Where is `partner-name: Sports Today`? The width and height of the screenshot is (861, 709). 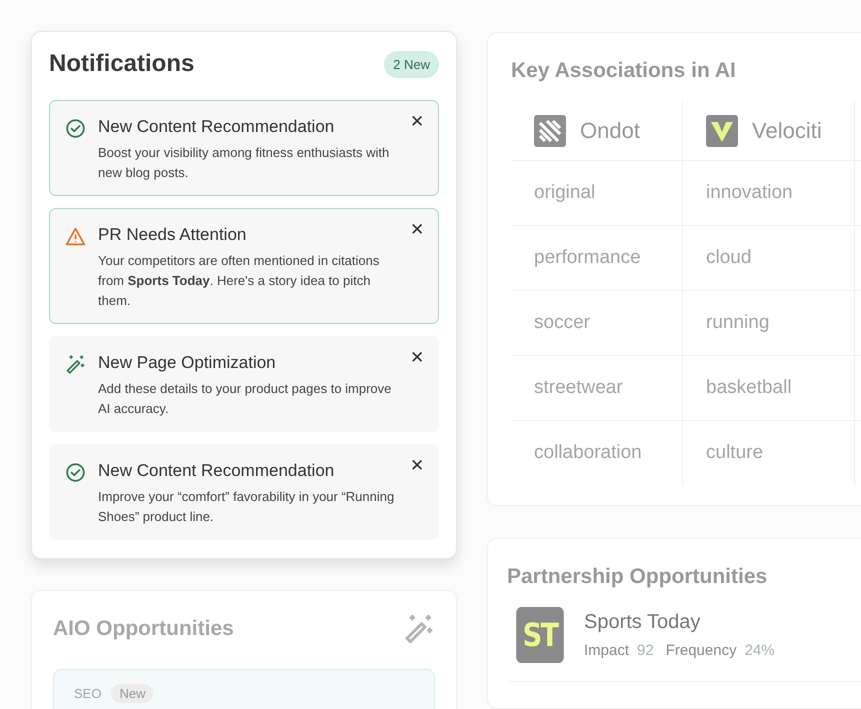 partner-name: Sports Today is located at coordinates (643, 622).